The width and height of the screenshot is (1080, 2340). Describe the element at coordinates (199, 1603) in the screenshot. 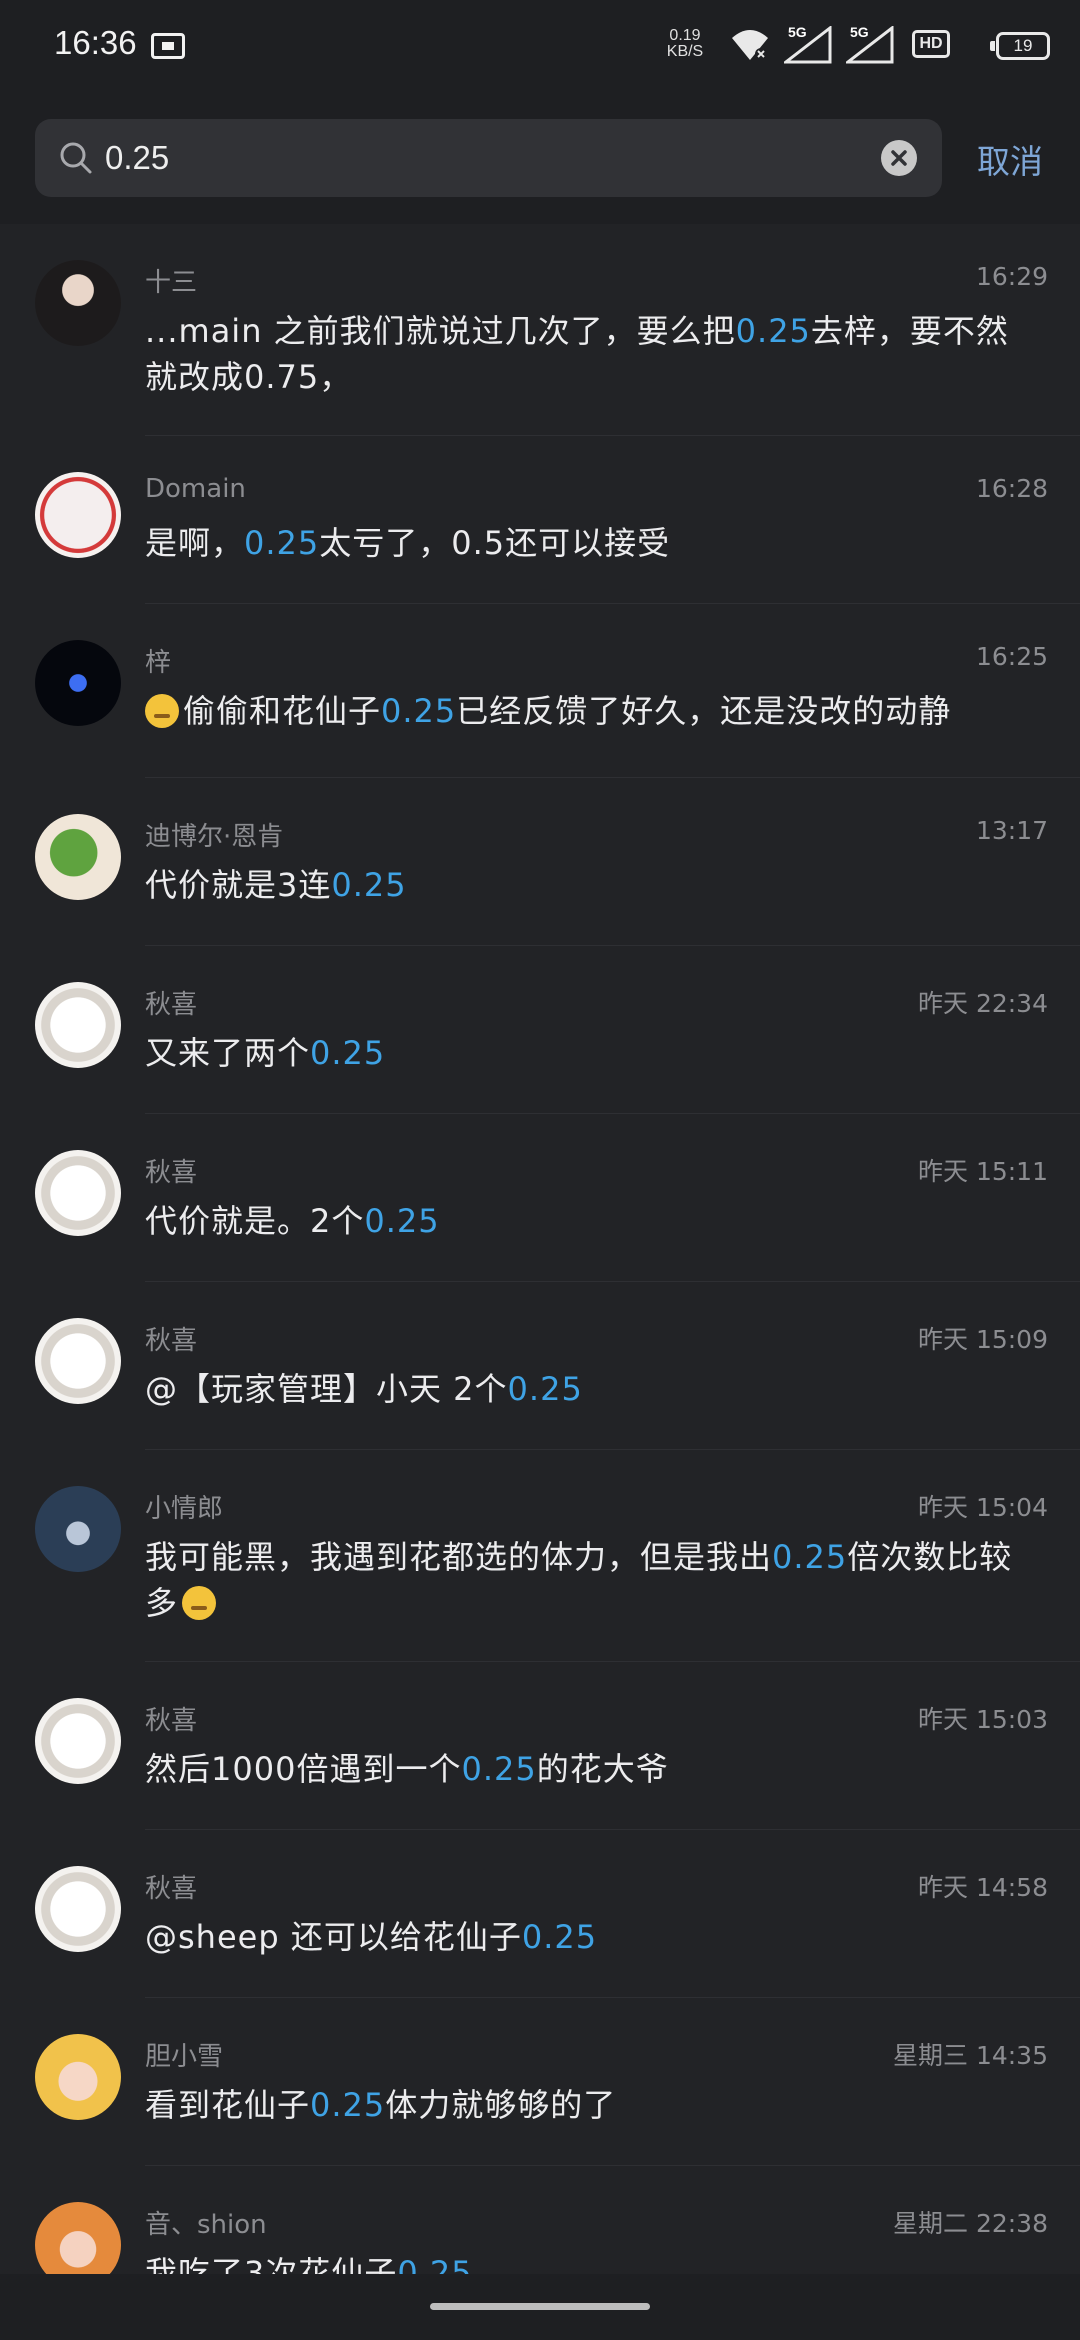

I see `cry-emoji` at that location.